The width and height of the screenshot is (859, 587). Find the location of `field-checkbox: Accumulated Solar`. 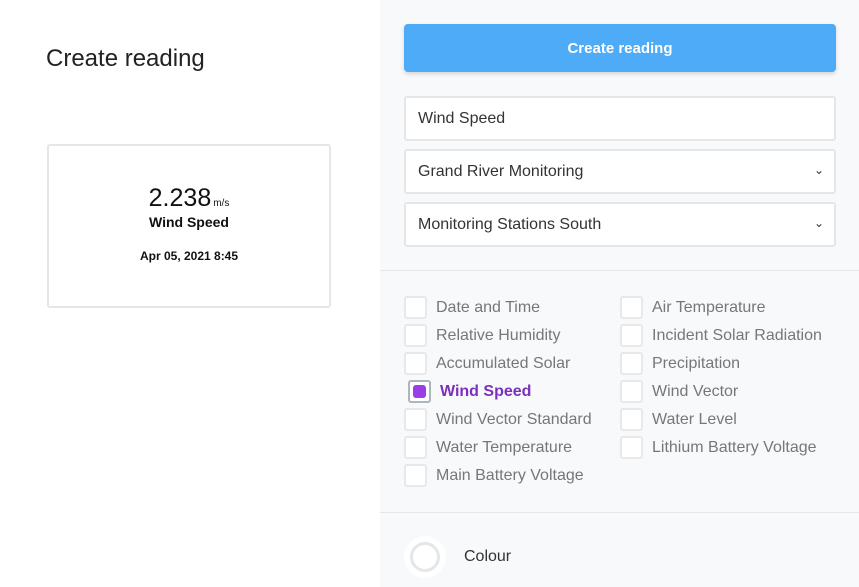

field-checkbox: Accumulated Solar is located at coordinates (487, 363).